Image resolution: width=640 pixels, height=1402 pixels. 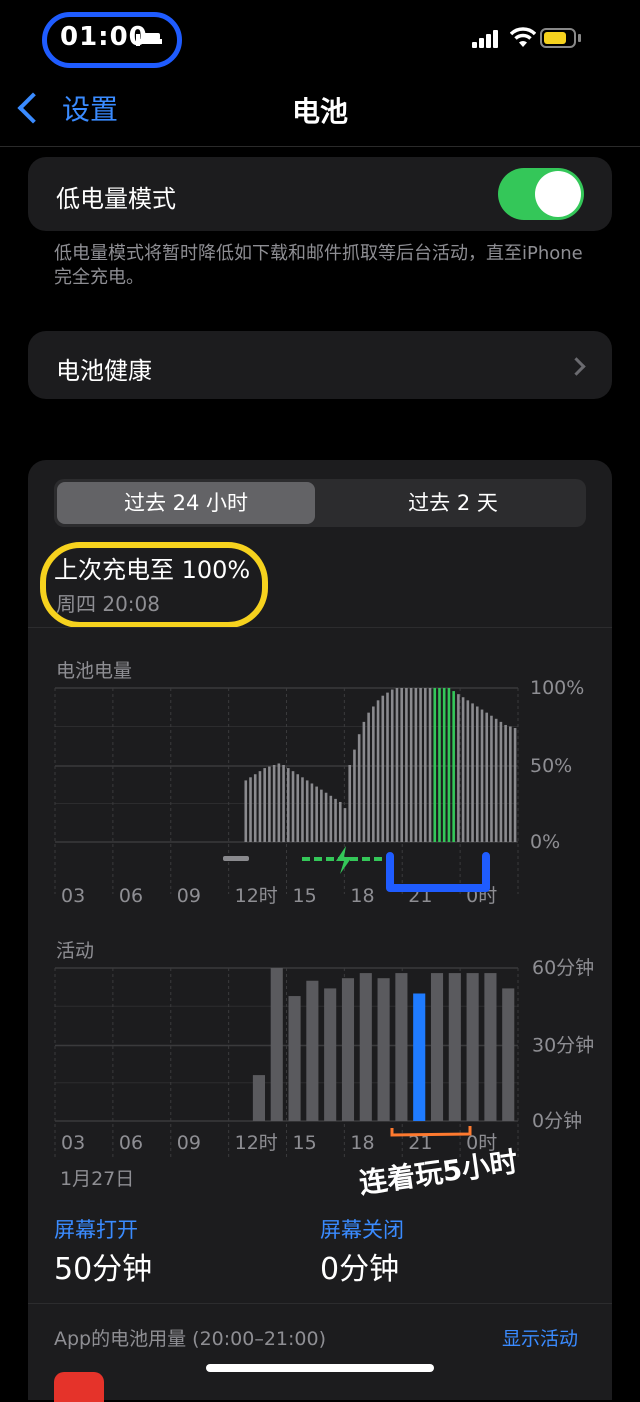 What do you see at coordinates (319, 792) in the screenshot?
I see `battery-level-chart: 100%50%0%03 06 09 12时 15 18 21 0时` at bounding box center [319, 792].